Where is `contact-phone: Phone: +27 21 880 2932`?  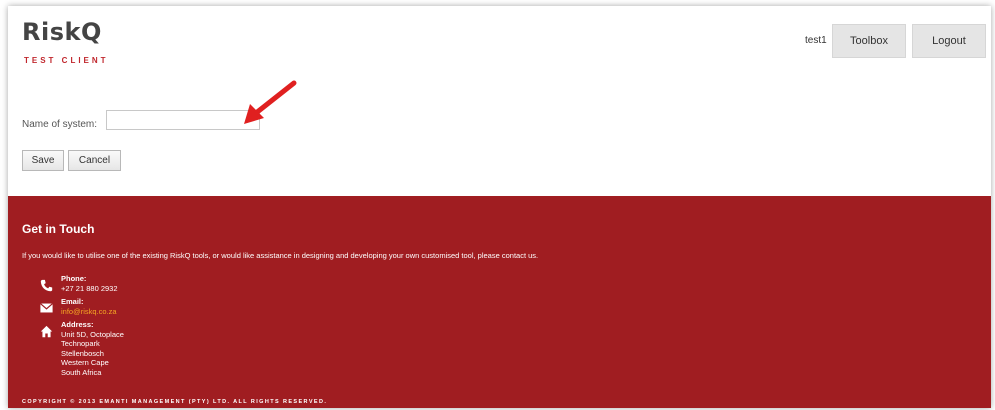
contact-phone: Phone: +27 21 880 2932 is located at coordinates (89, 283).